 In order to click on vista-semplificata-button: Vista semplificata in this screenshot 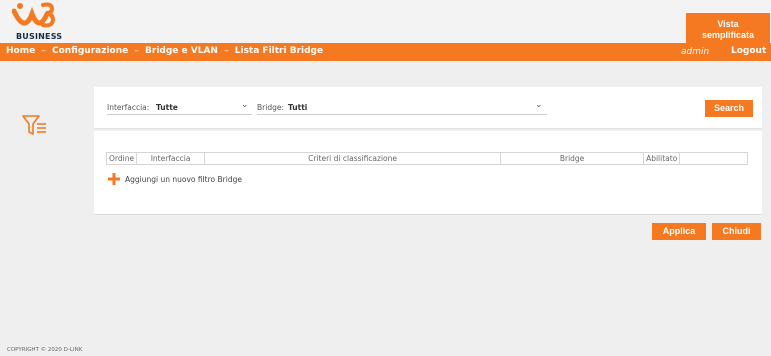, I will do `click(728, 28)`.